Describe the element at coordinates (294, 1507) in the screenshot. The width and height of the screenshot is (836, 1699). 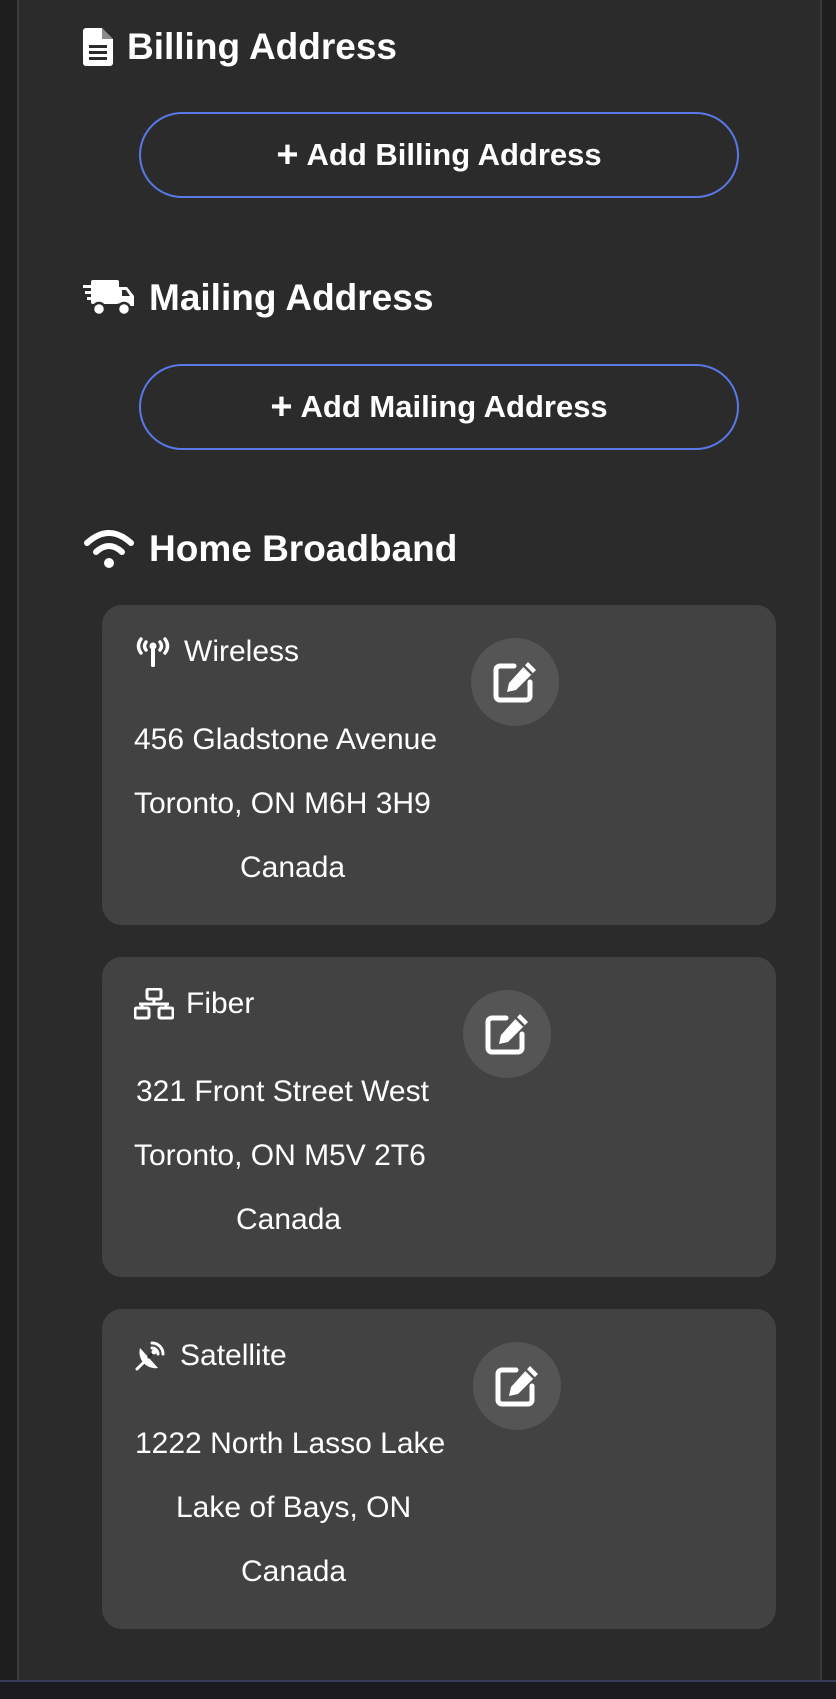
I see `address-line-2: Lake of Bays, ON` at that location.